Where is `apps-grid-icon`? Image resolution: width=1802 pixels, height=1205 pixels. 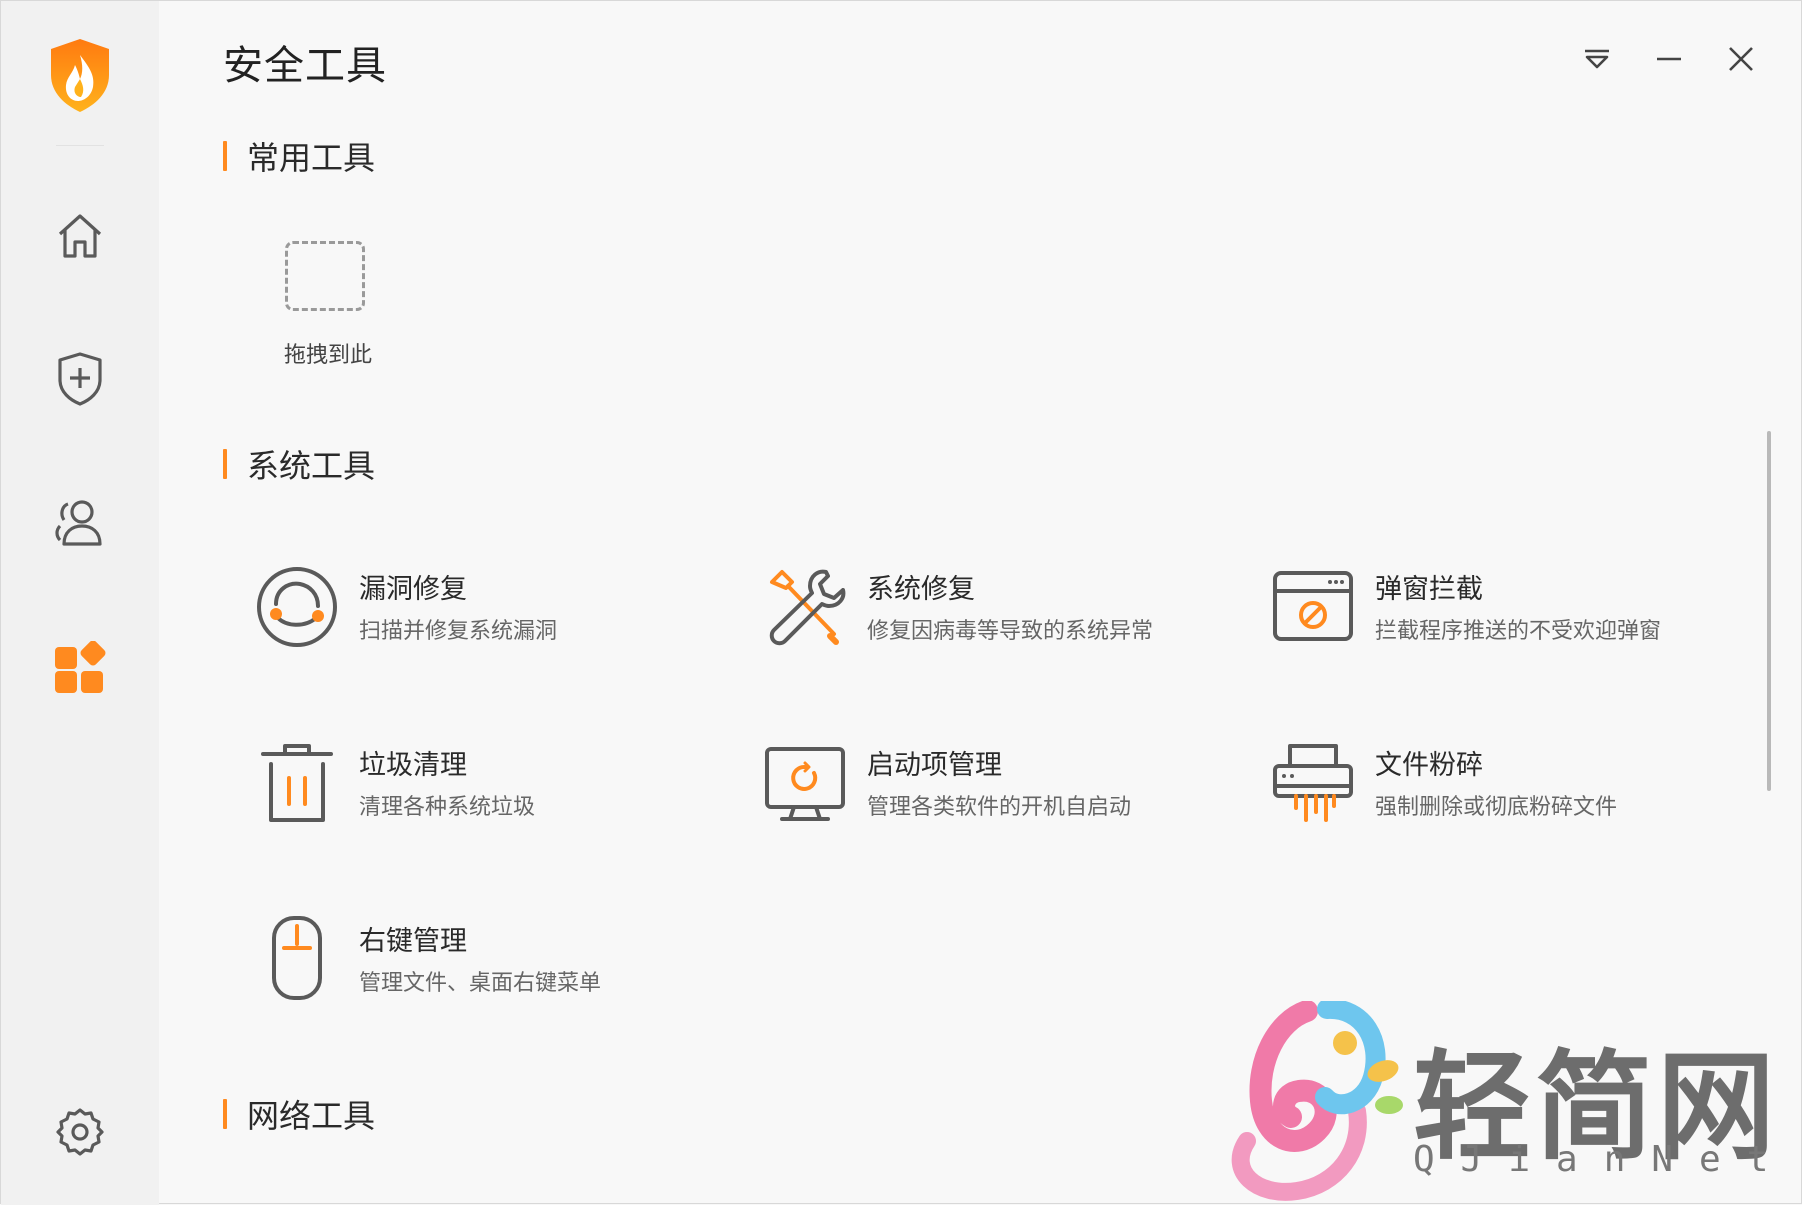 apps-grid-icon is located at coordinates (80, 667).